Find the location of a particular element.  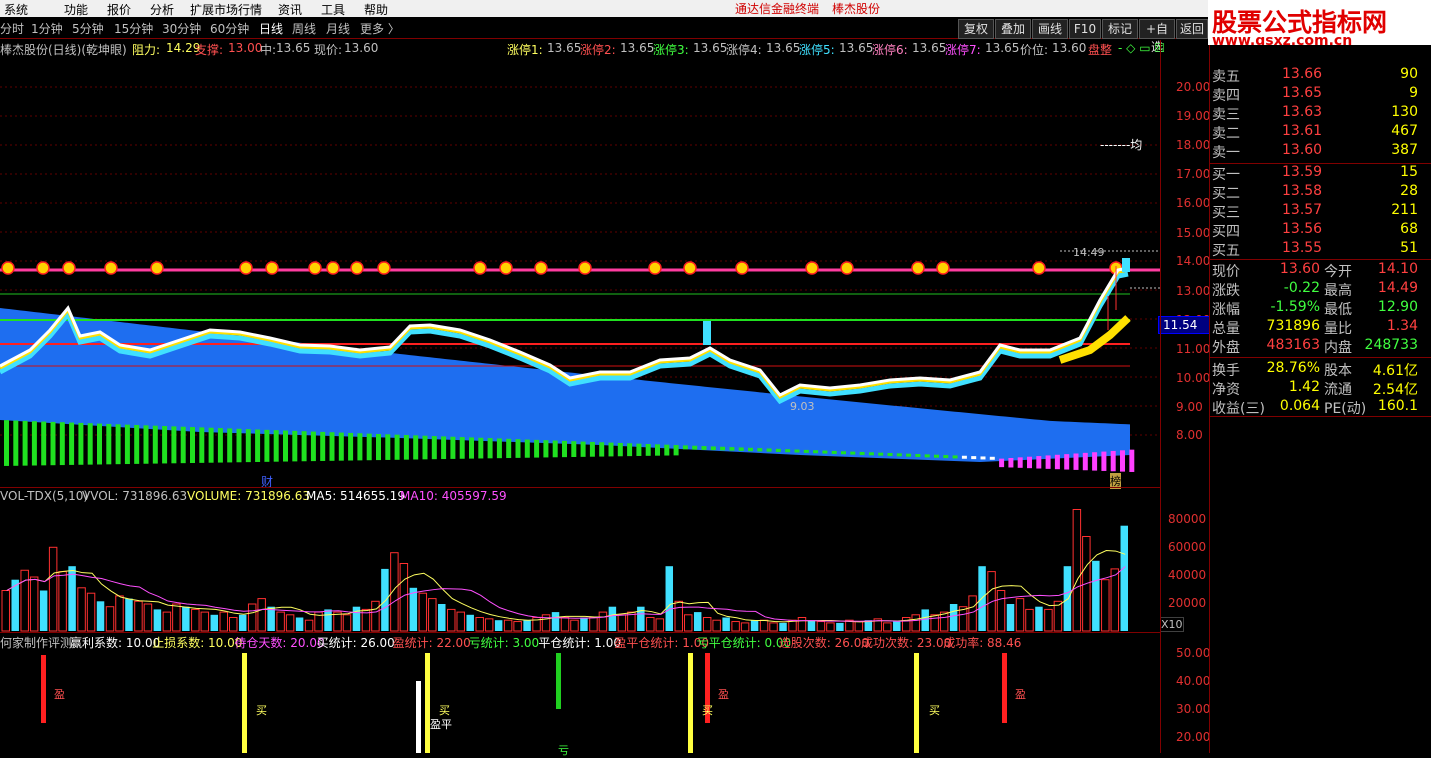

order-level-label: 卖四 is located at coordinates (1226, 96).